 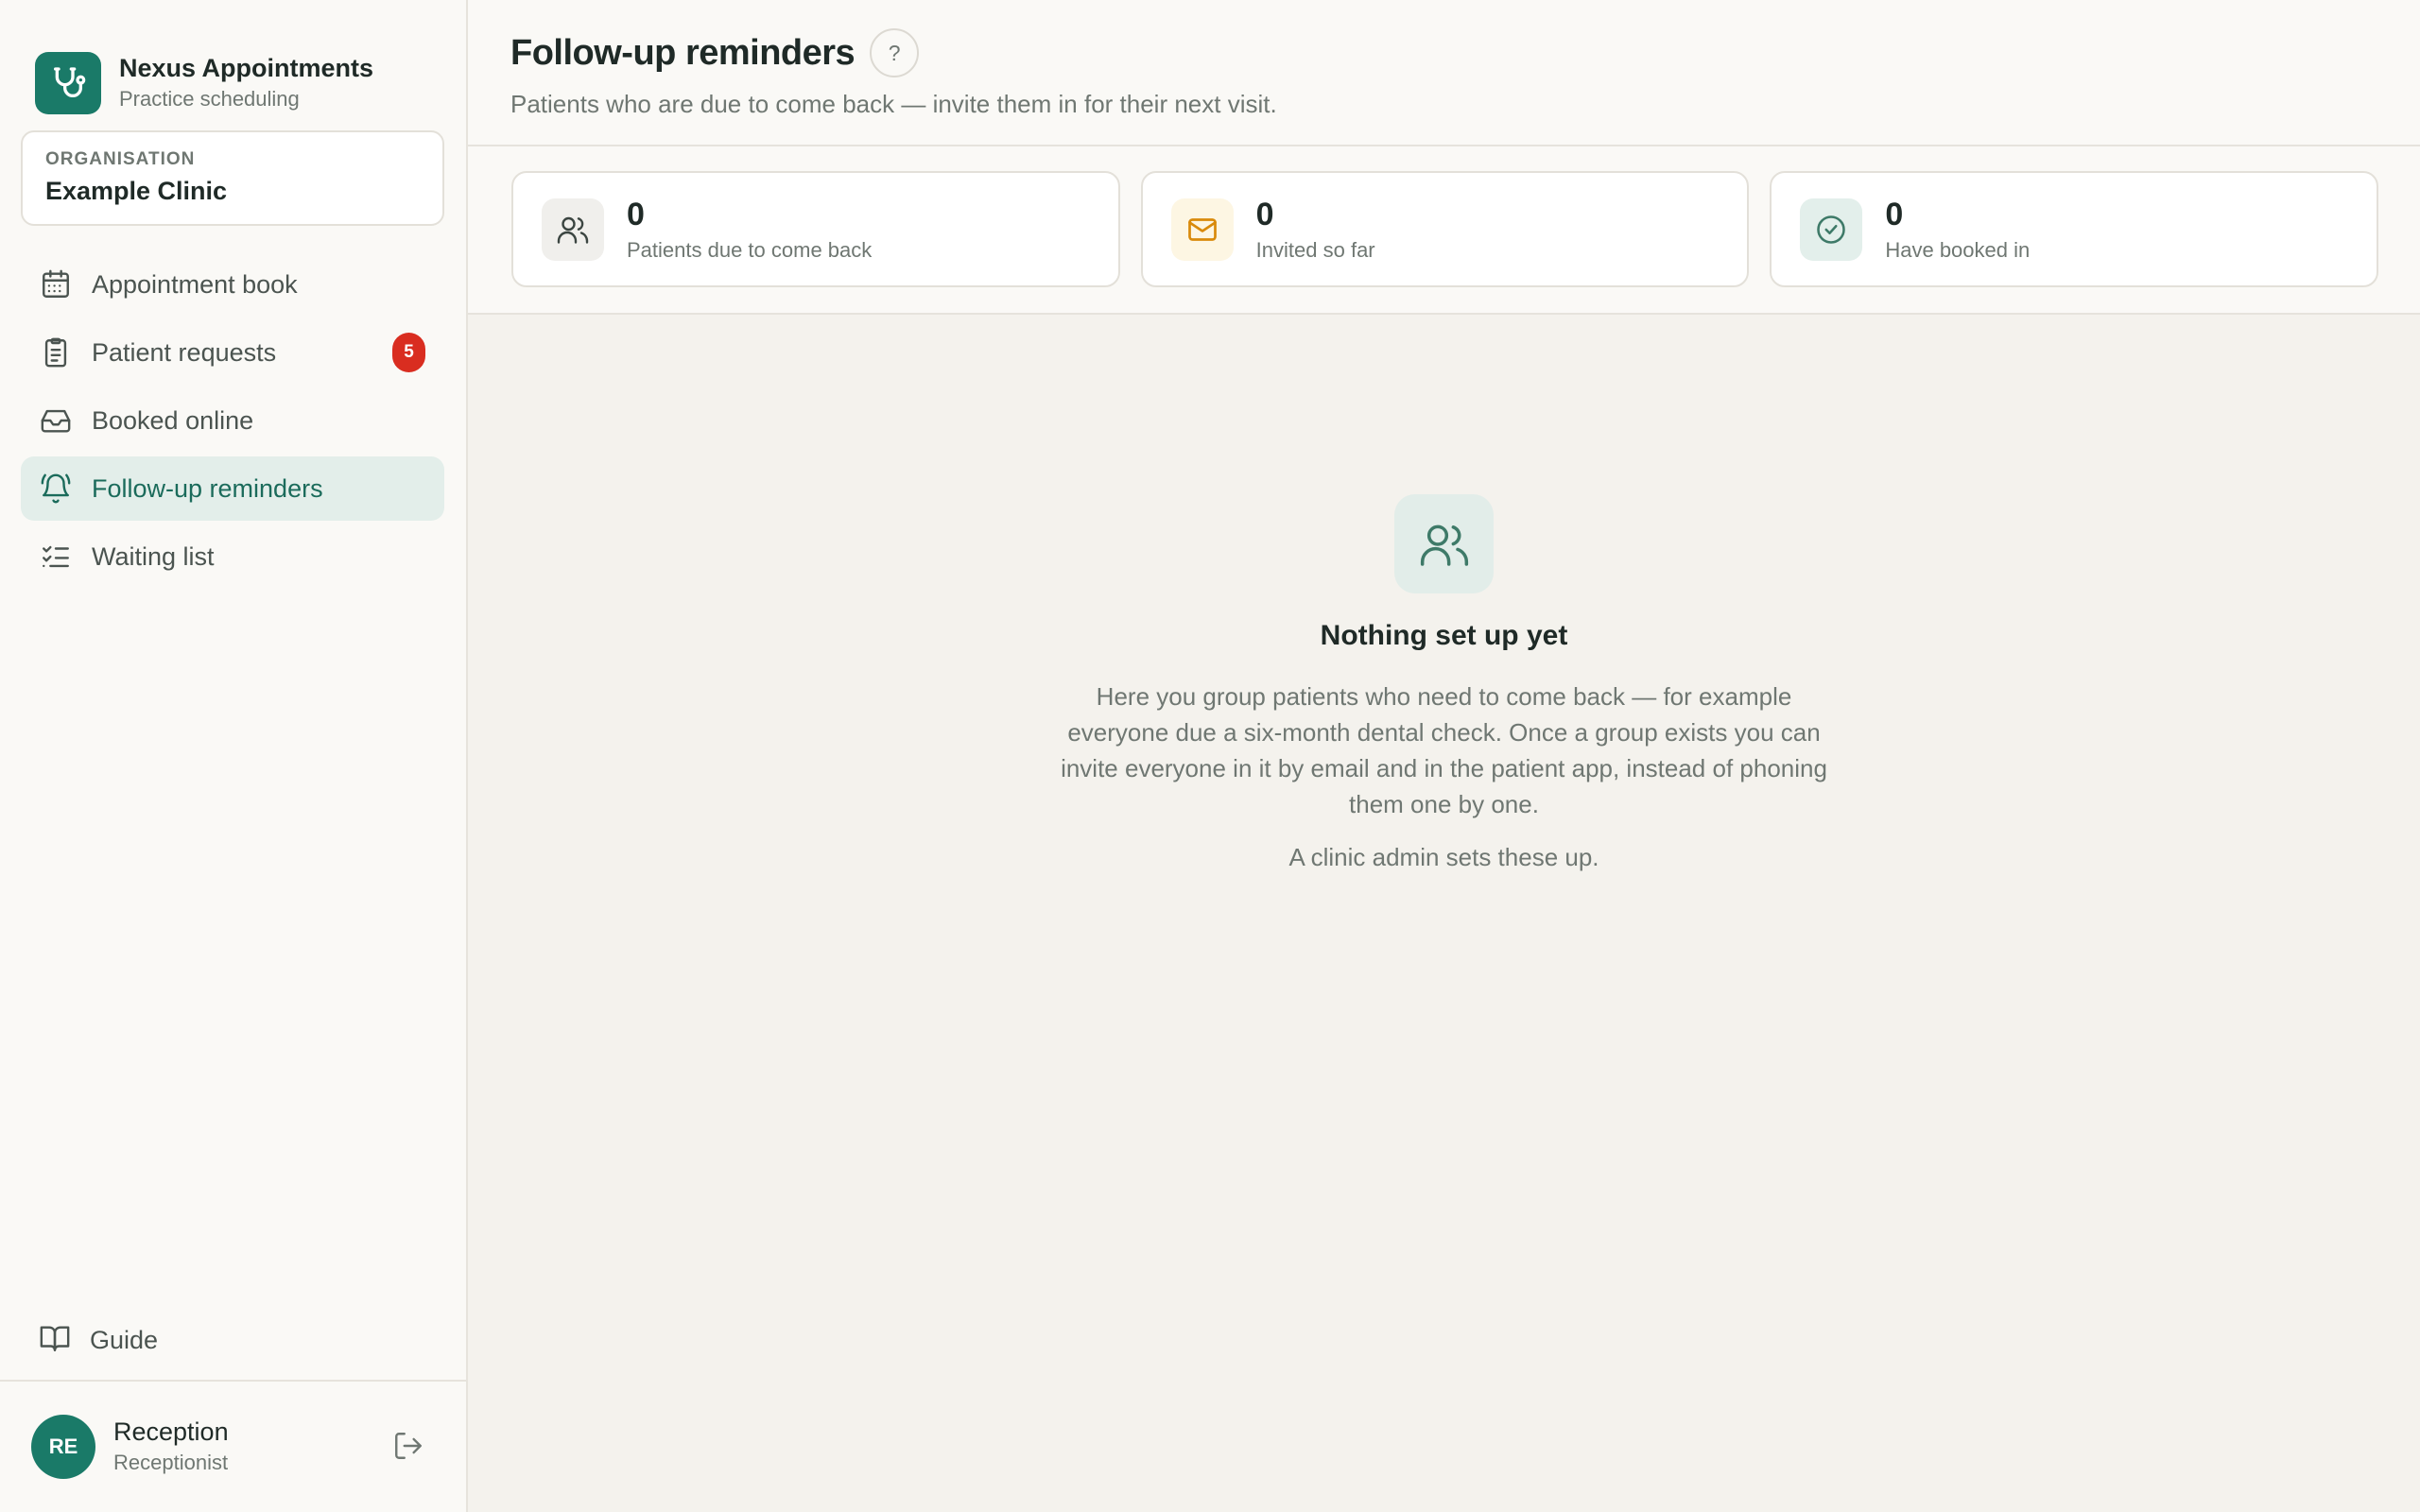 I want to click on clipboard-icon, so click(x=56, y=352).